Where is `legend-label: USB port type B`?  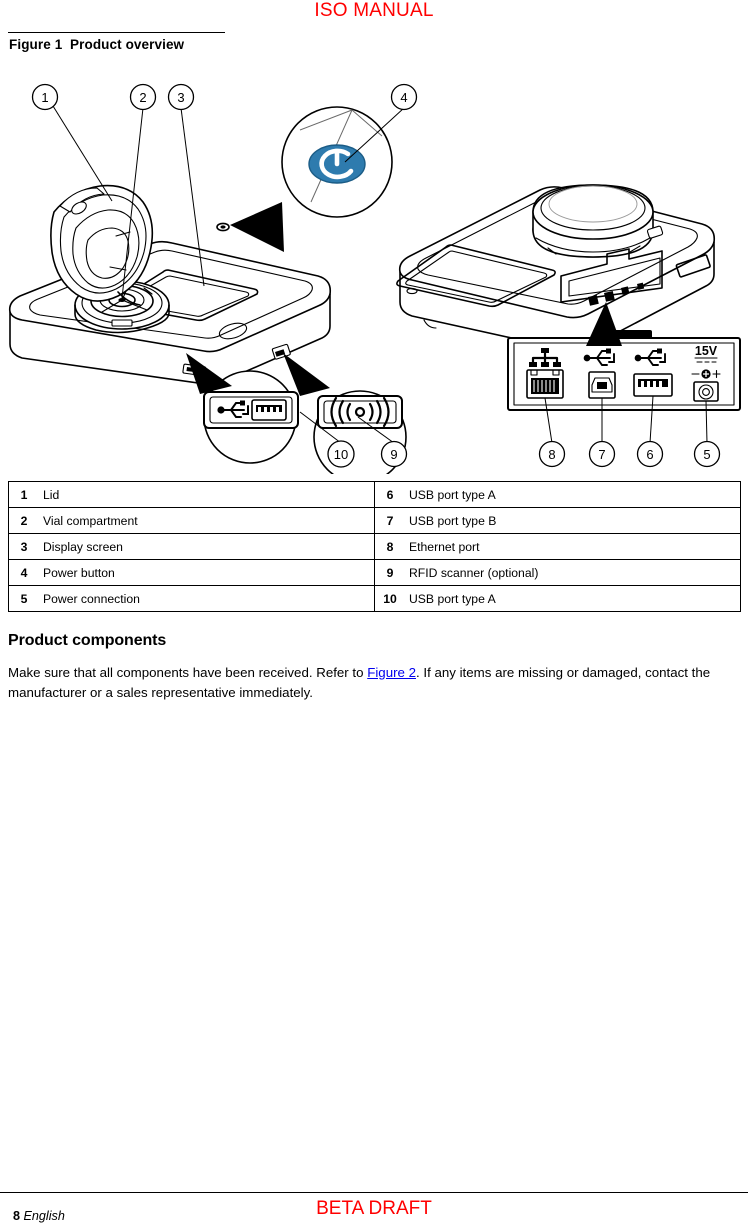
legend-label: USB port type B is located at coordinates (572, 520).